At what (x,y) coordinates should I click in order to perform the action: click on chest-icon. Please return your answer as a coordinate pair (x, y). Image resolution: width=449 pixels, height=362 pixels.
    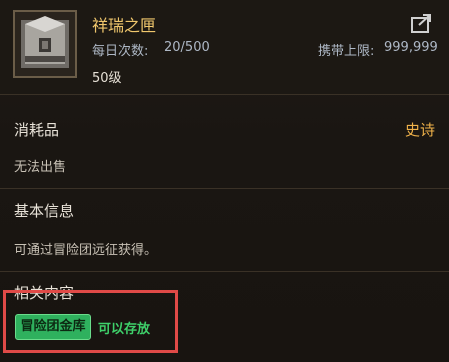
    Looking at the image, I should click on (45, 42).